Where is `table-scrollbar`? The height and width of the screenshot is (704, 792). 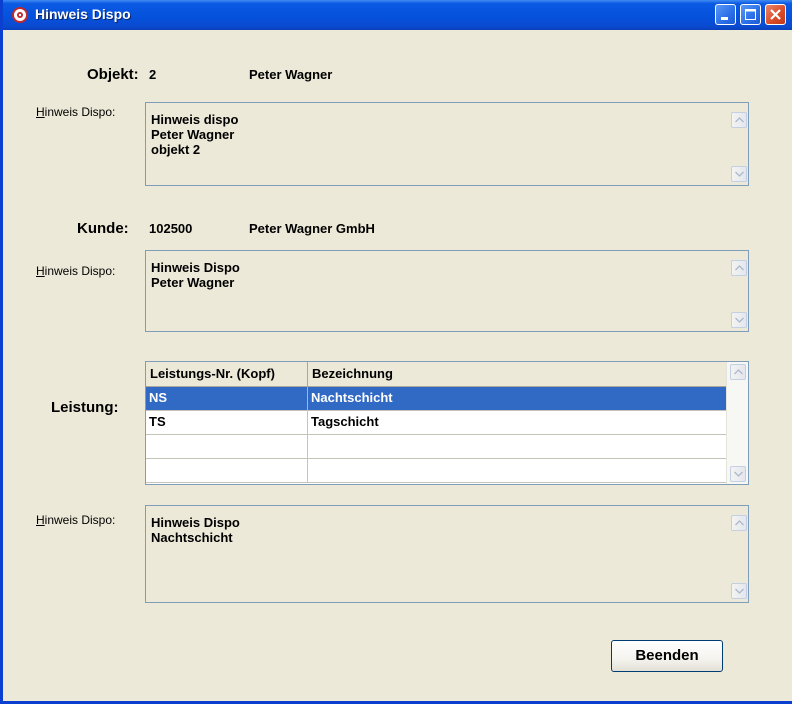 table-scrollbar is located at coordinates (737, 423).